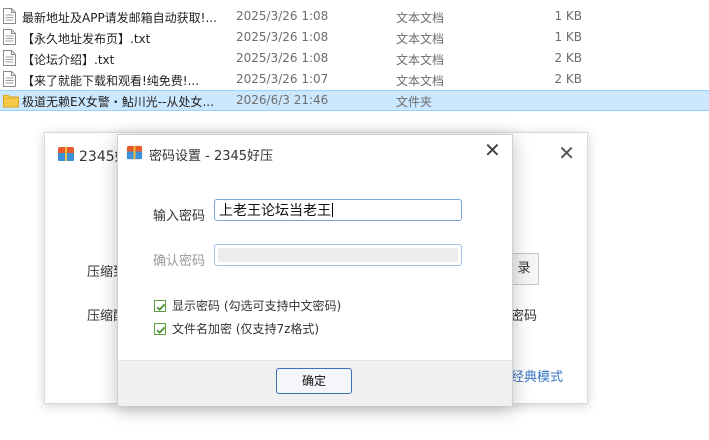 This screenshot has width=709, height=440. Describe the element at coordinates (338, 210) in the screenshot. I see `password-input: 上老王论坛当老王` at that location.